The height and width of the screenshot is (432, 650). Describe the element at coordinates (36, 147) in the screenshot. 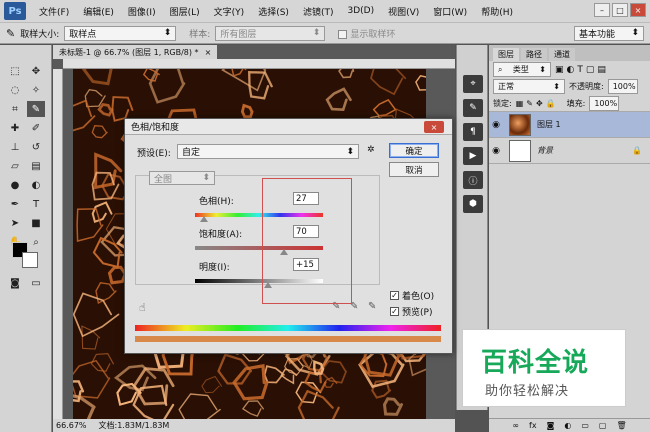

I see `history-brush-tool-icon: ↺` at that location.